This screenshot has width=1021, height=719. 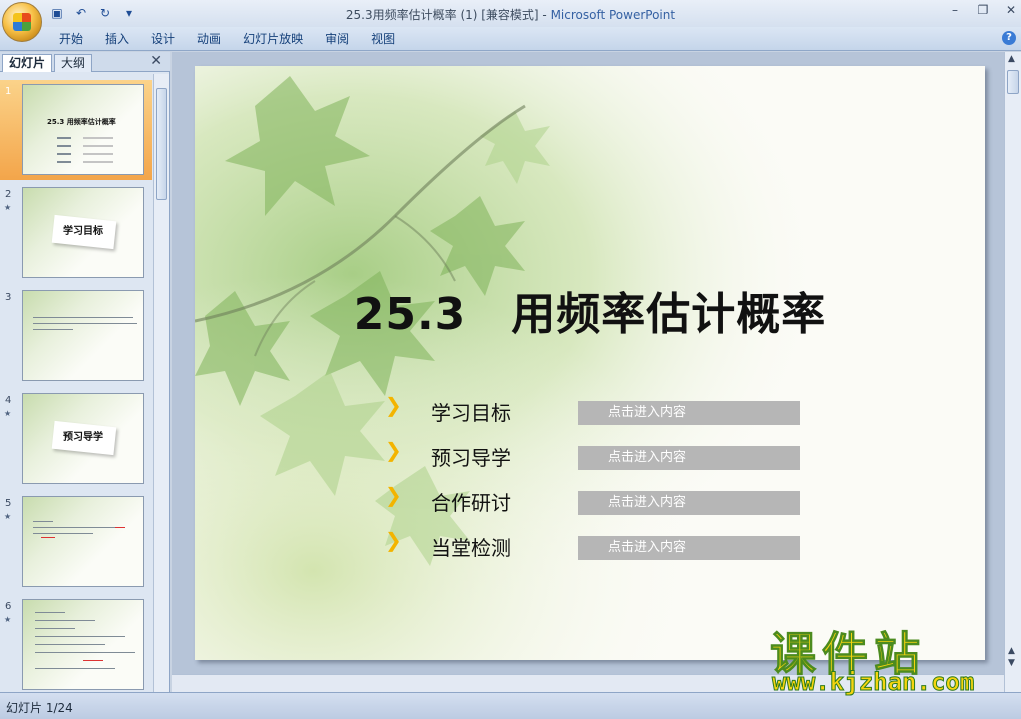 I want to click on tab-animations: 动画, so click(x=209, y=39).